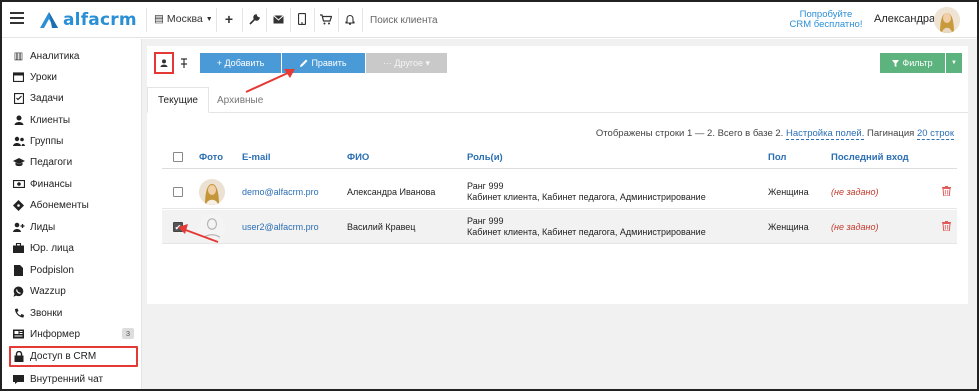 This screenshot has width=979, height=391. I want to click on sidebar-item-analytics: ▥ Аналитика, so click(74, 56).